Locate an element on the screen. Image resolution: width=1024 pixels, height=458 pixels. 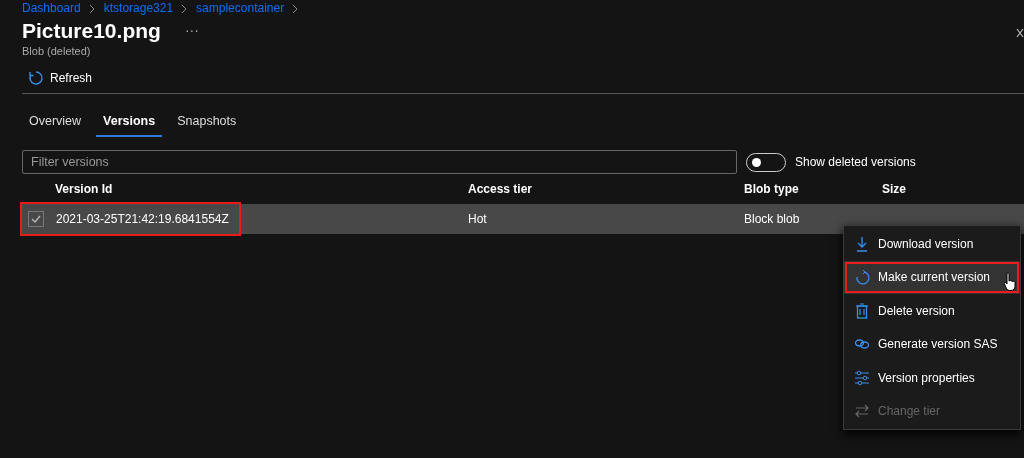
checkmark-icon is located at coordinates (36, 219).